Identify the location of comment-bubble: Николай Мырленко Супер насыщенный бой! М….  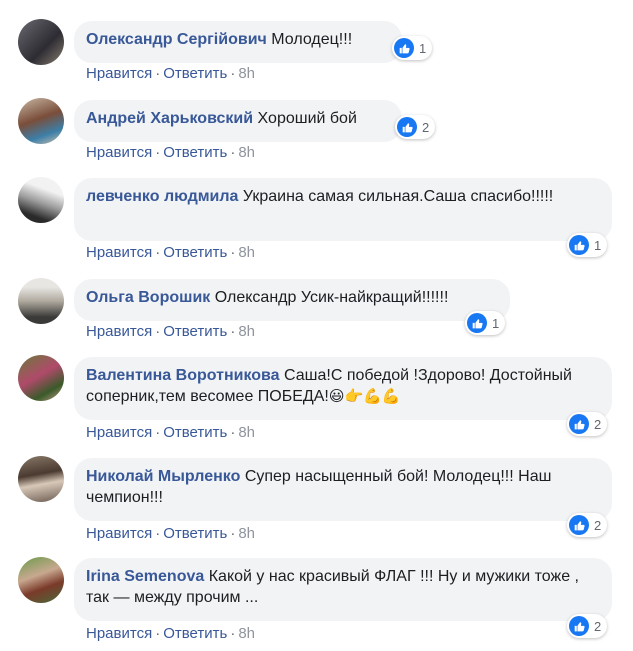
(343, 489).